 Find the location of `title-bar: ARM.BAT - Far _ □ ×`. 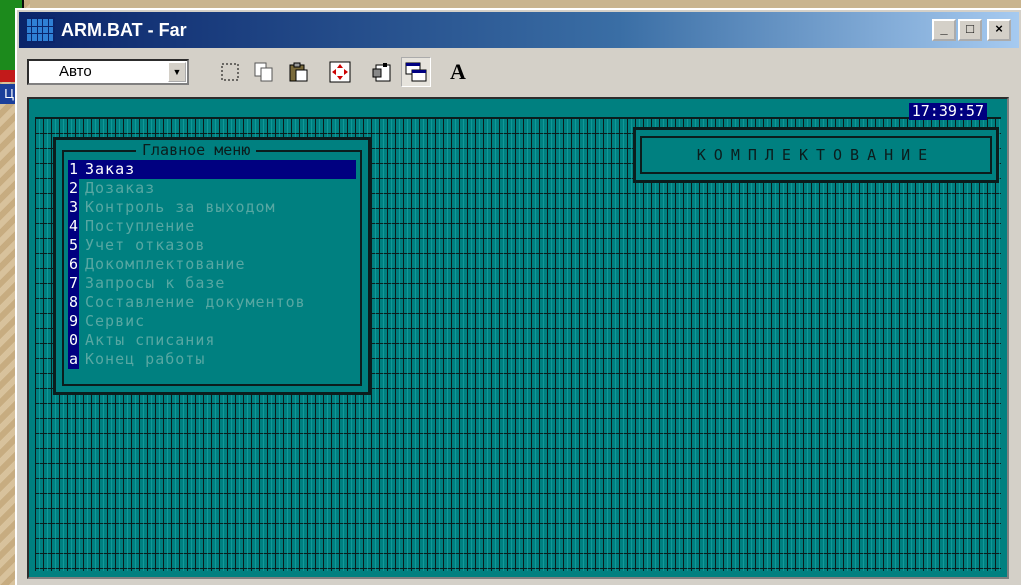

title-bar: ARM.BAT - Far _ □ × is located at coordinates (519, 30).